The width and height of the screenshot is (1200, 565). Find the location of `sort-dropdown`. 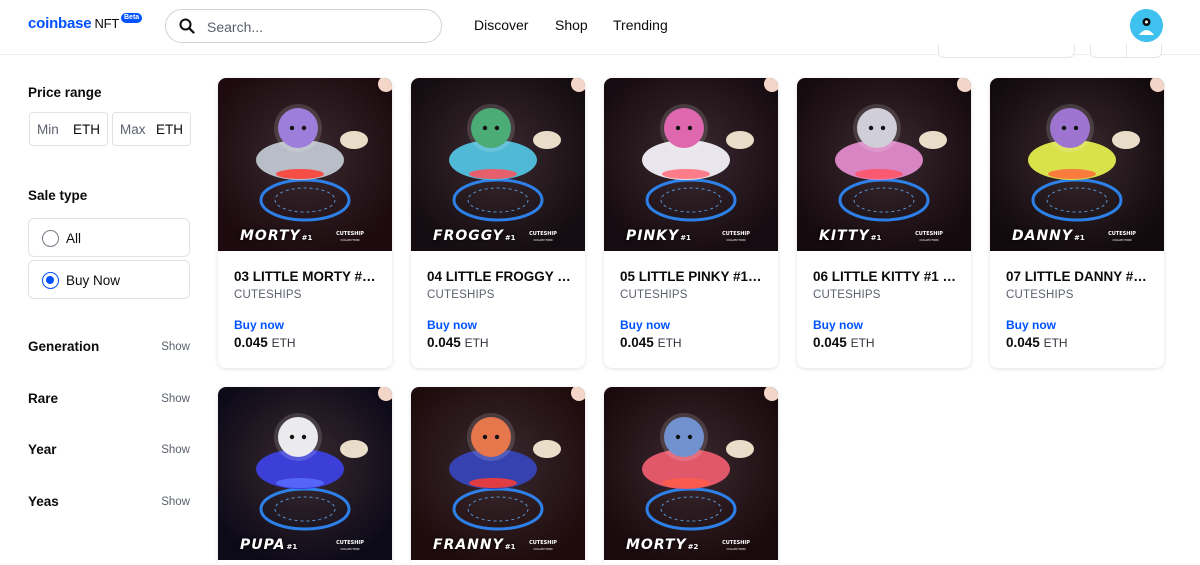

sort-dropdown is located at coordinates (1006, 51).